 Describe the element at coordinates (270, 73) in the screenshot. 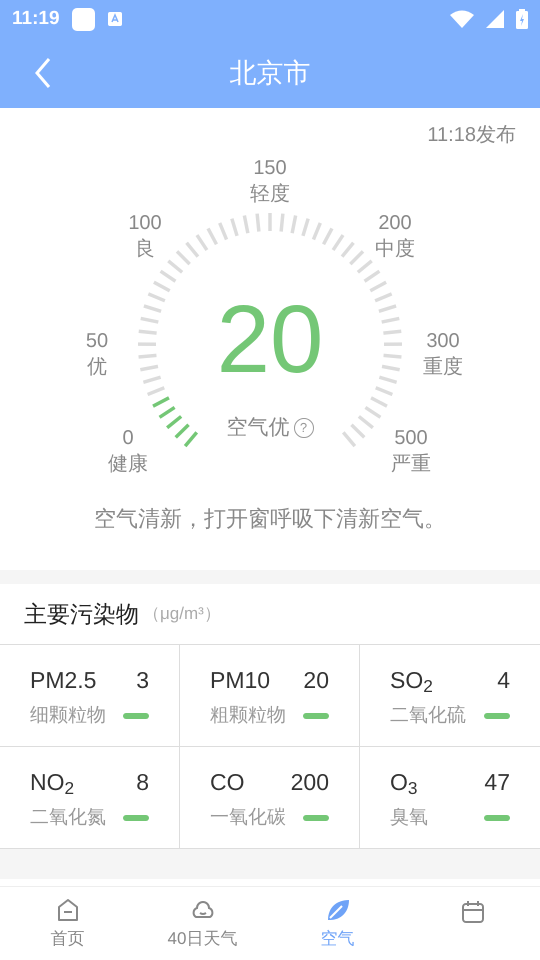

I see `page-title: 北京市` at that location.